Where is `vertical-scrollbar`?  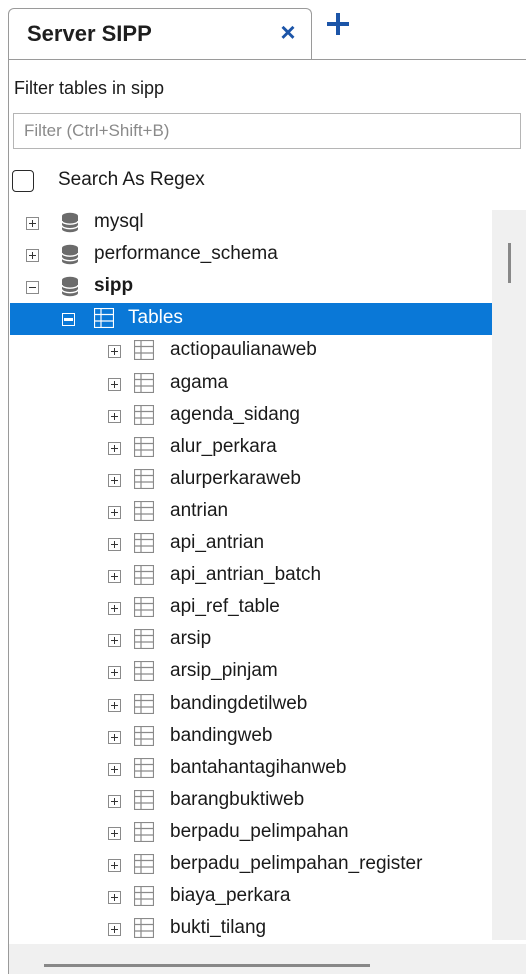
vertical-scrollbar is located at coordinates (509, 575).